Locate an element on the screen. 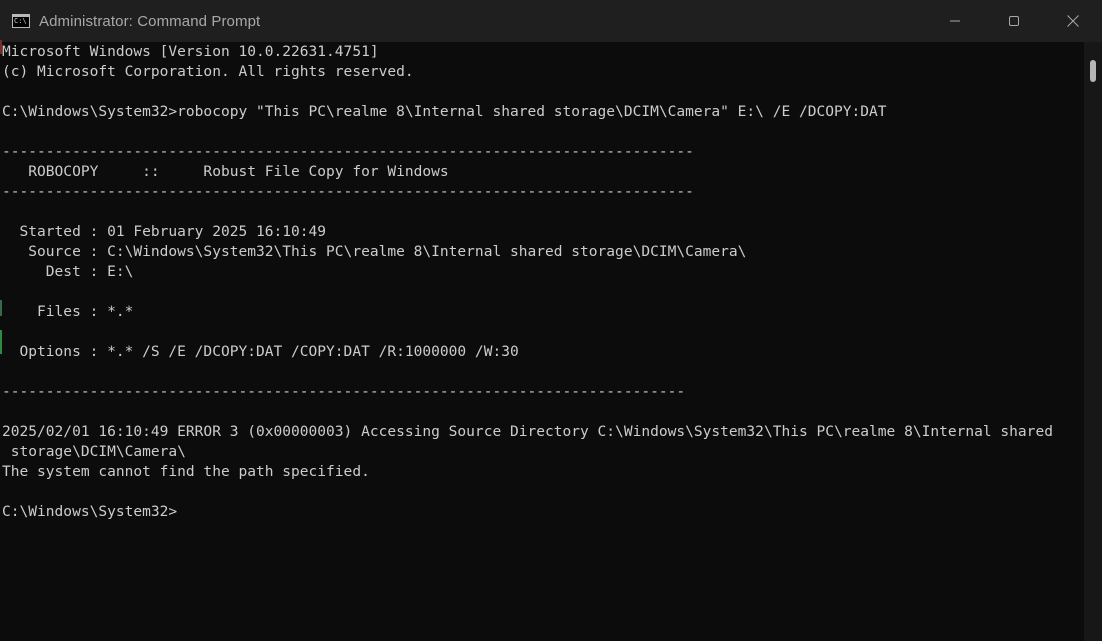 The width and height of the screenshot is (1102, 641). close-button is located at coordinates (1072, 21).